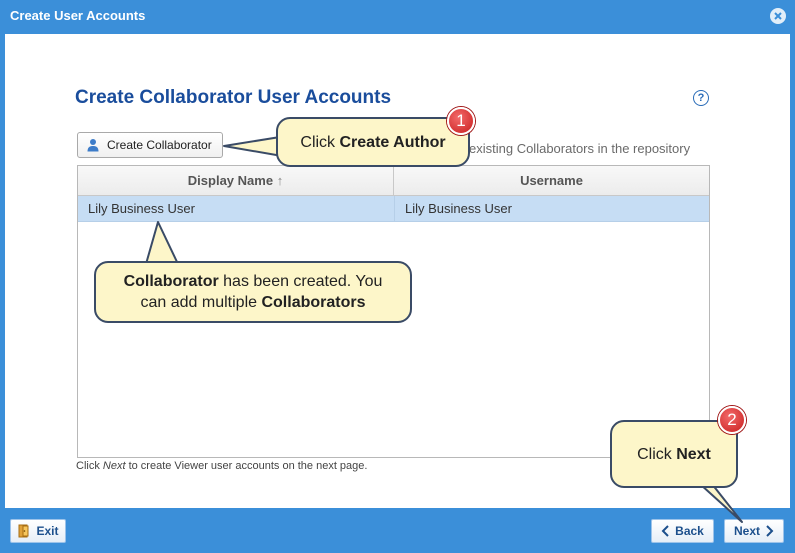 Image resolution: width=795 pixels, height=553 pixels. I want to click on column-header-username: Username, so click(551, 180).